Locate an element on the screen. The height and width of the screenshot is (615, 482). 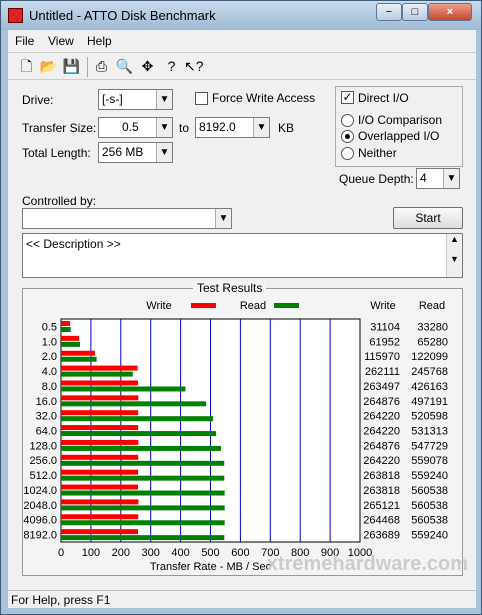
total-length-label: Total Length: is located at coordinates (56, 153).